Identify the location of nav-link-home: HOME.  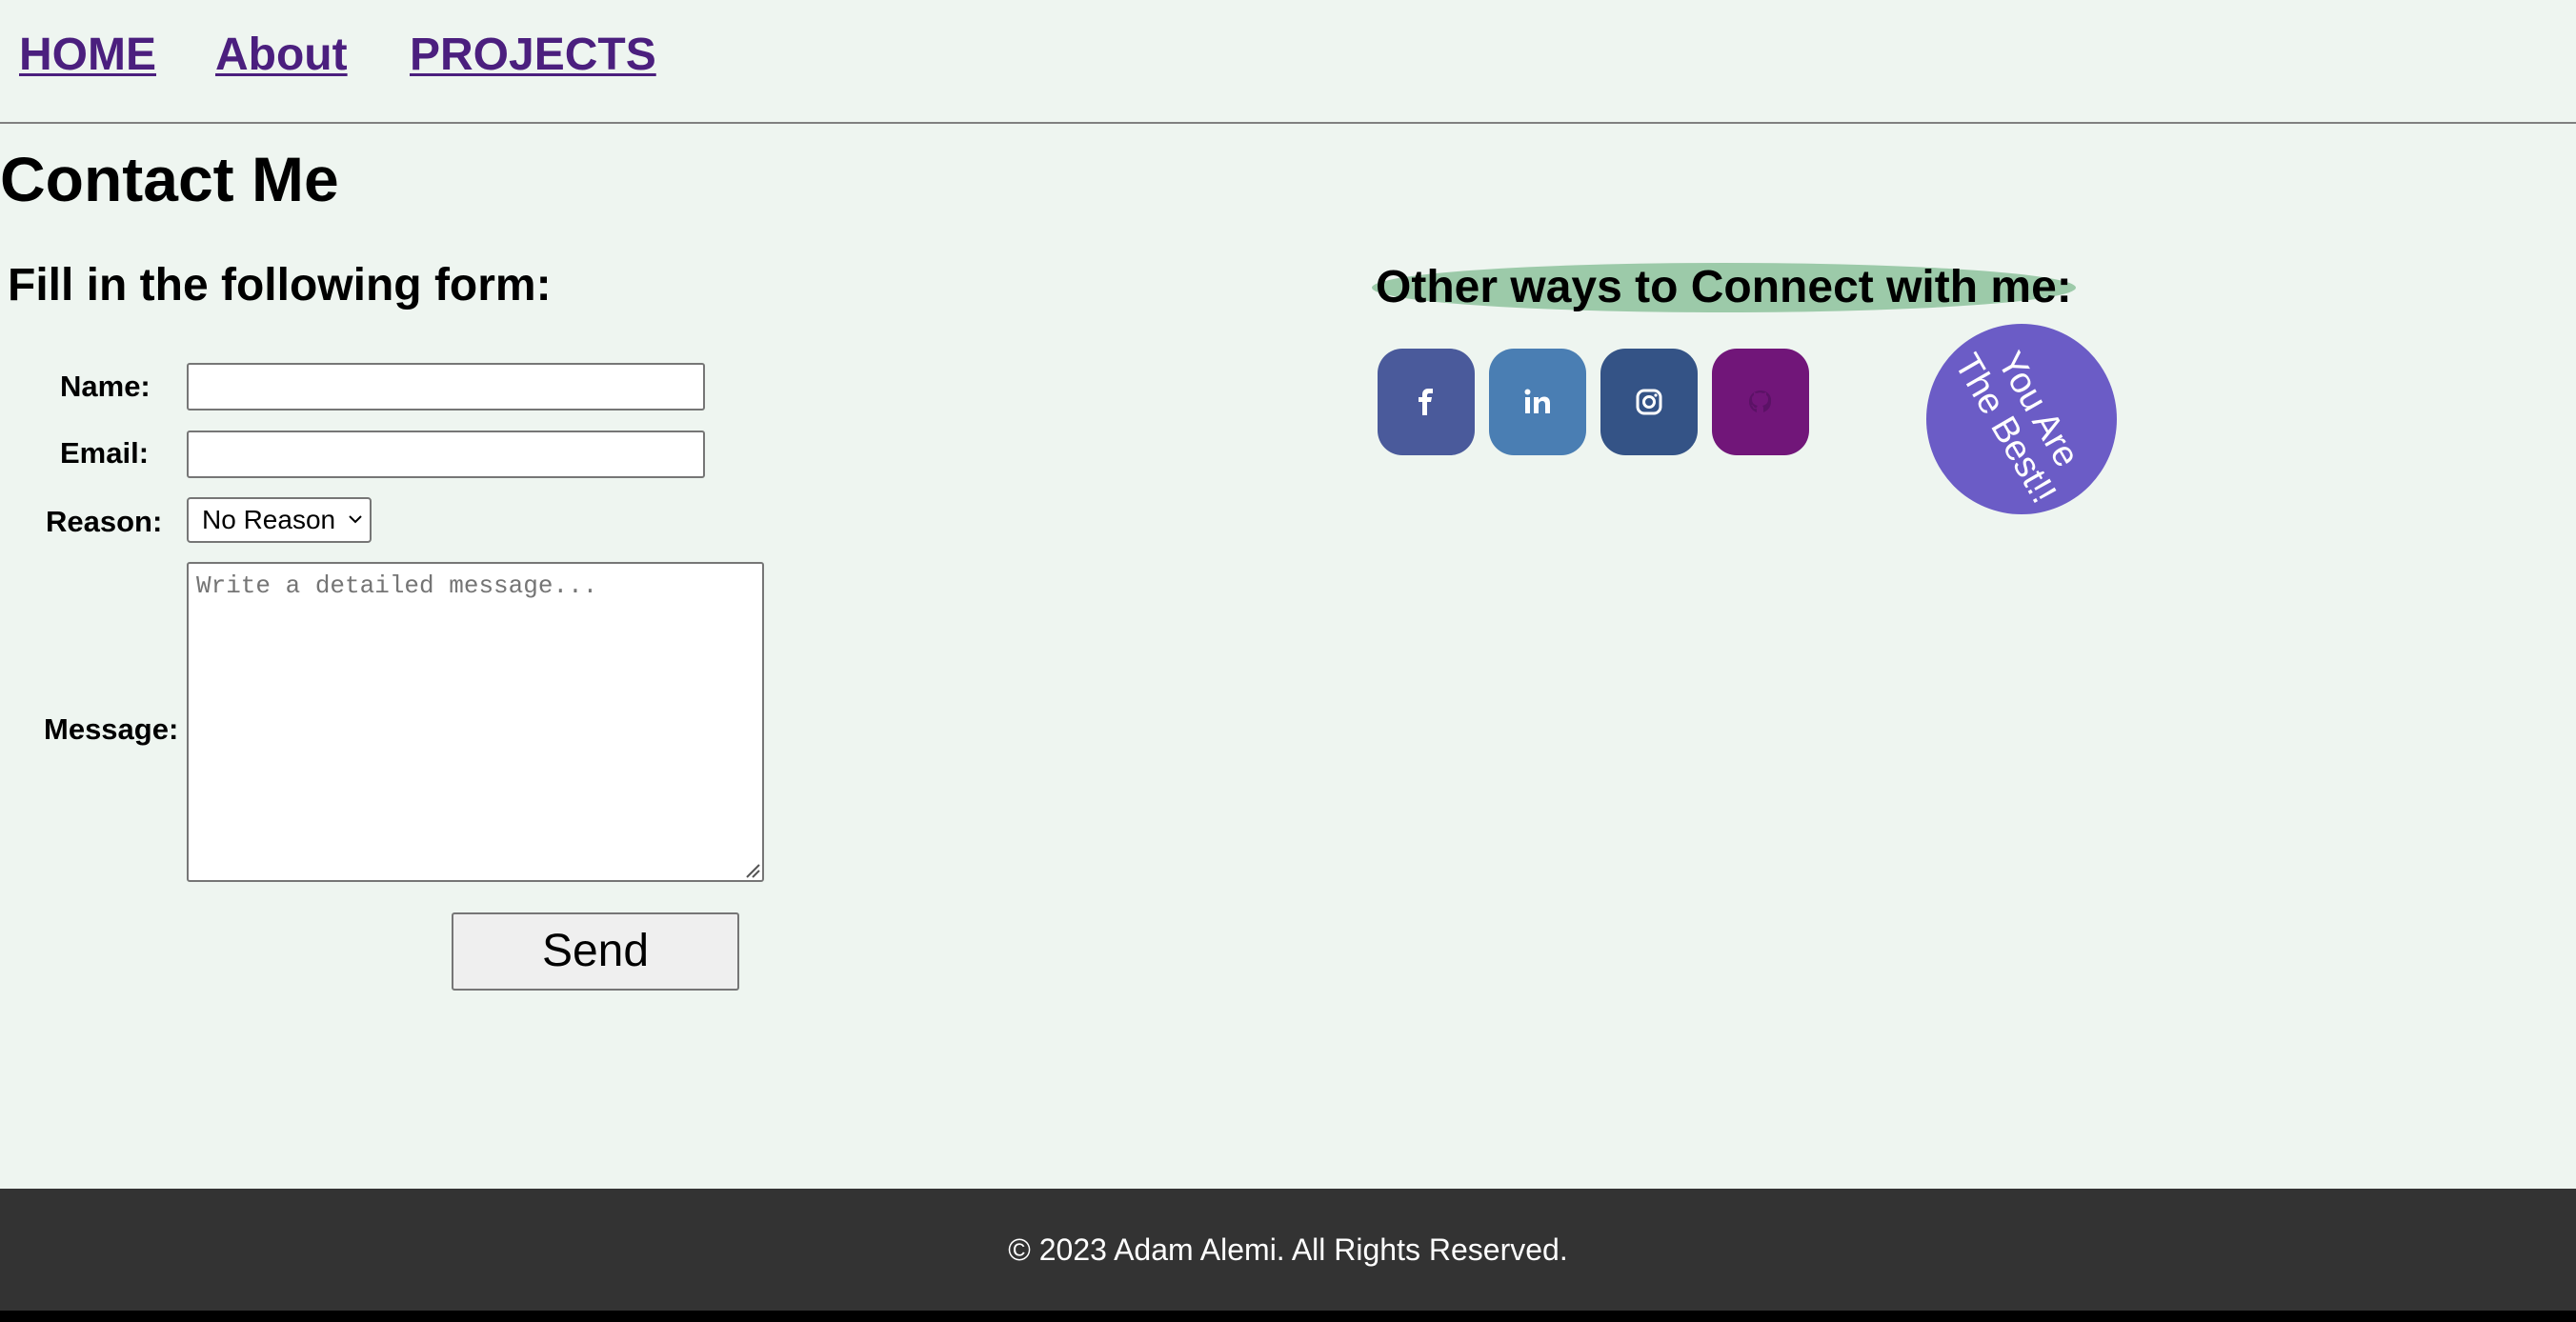
(87, 55).